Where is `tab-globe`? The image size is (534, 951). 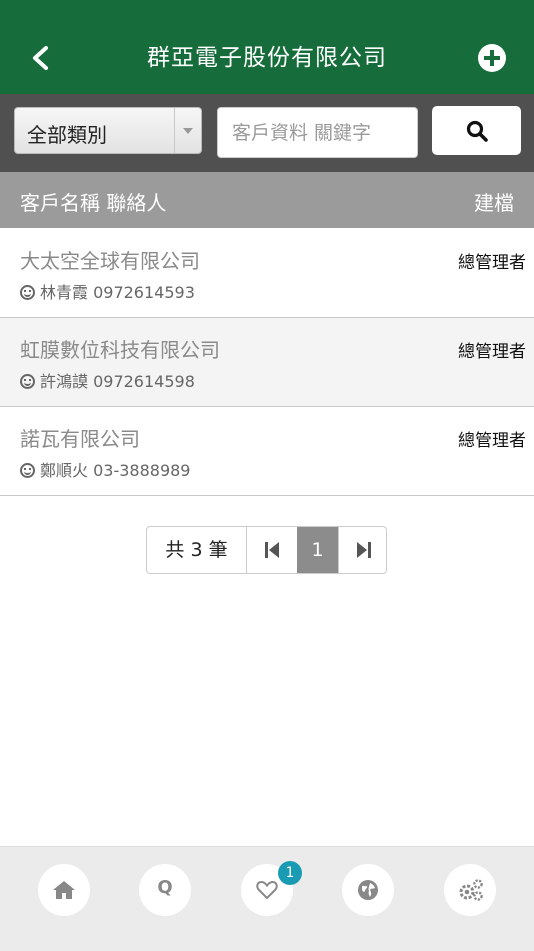 tab-globe is located at coordinates (368, 890).